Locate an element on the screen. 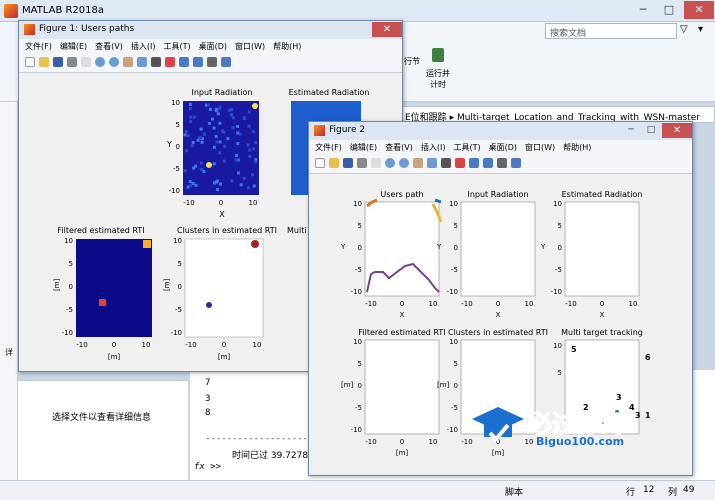 The width and height of the screenshot is (715, 500). close-button: ✕ is located at coordinates (699, 10).